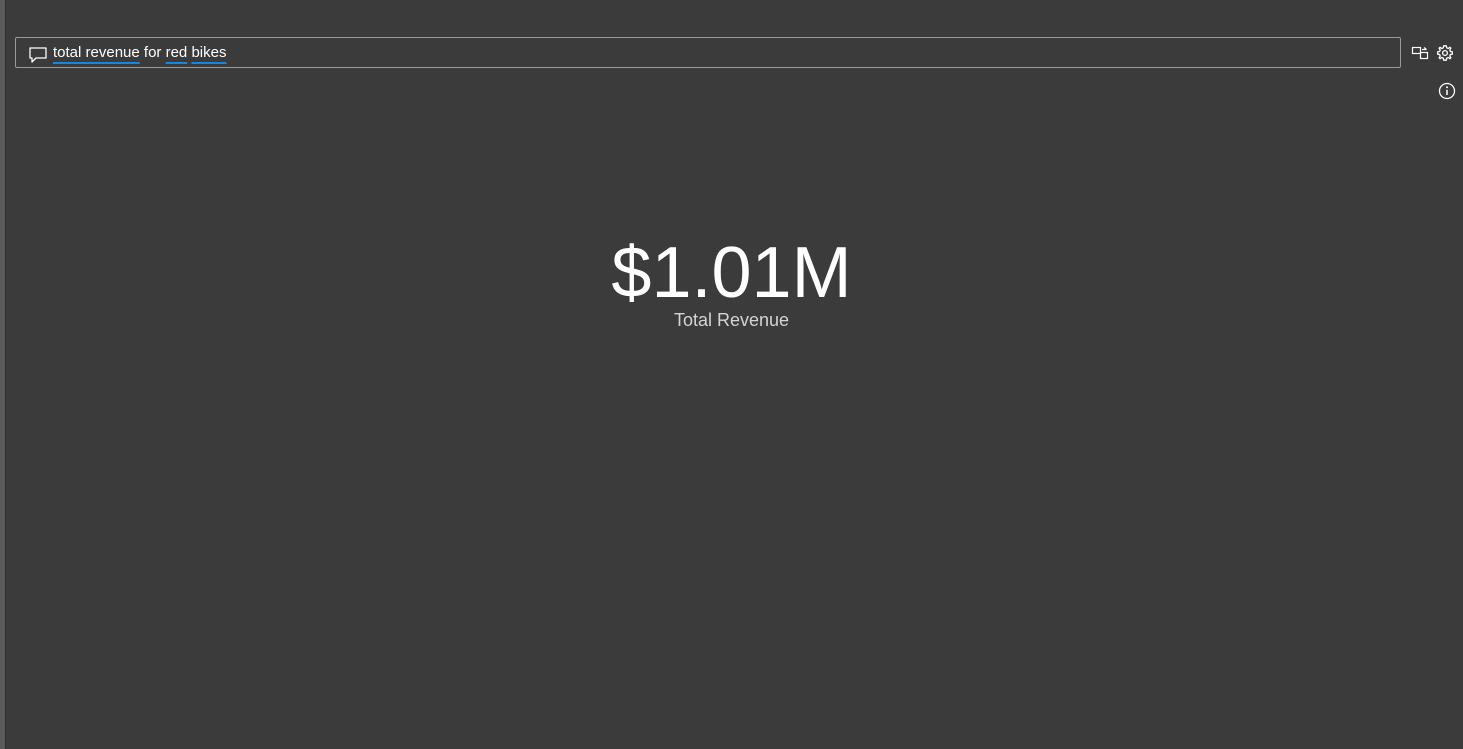  Describe the element at coordinates (731, 320) in the screenshot. I see `kpi-label: Total Revenue` at that location.